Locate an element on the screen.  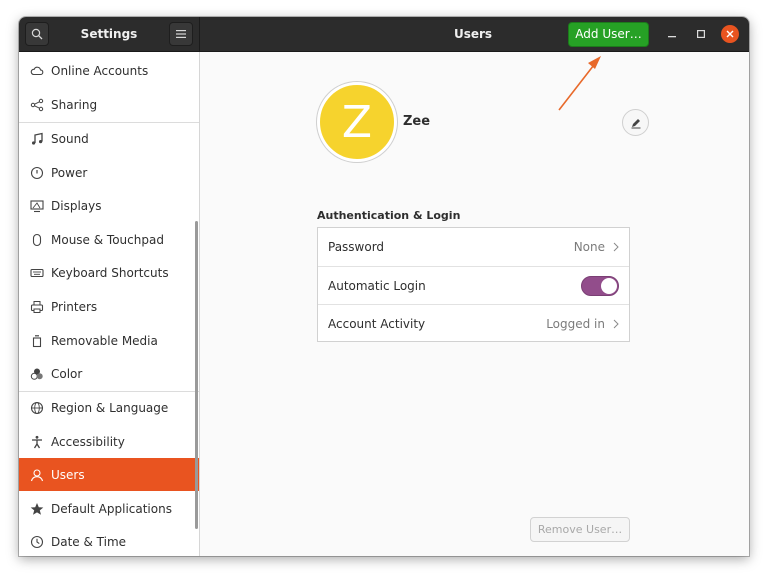
avatar-letter: Z is located at coordinates (357, 122).